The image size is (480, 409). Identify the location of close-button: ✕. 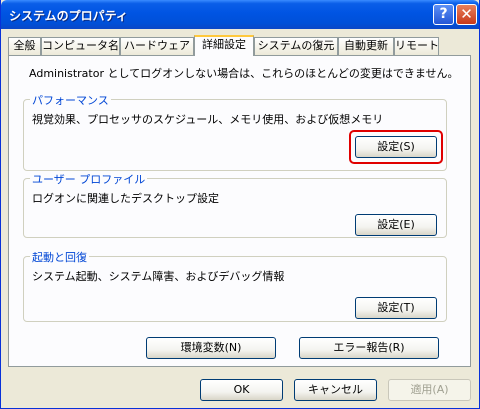
(466, 14).